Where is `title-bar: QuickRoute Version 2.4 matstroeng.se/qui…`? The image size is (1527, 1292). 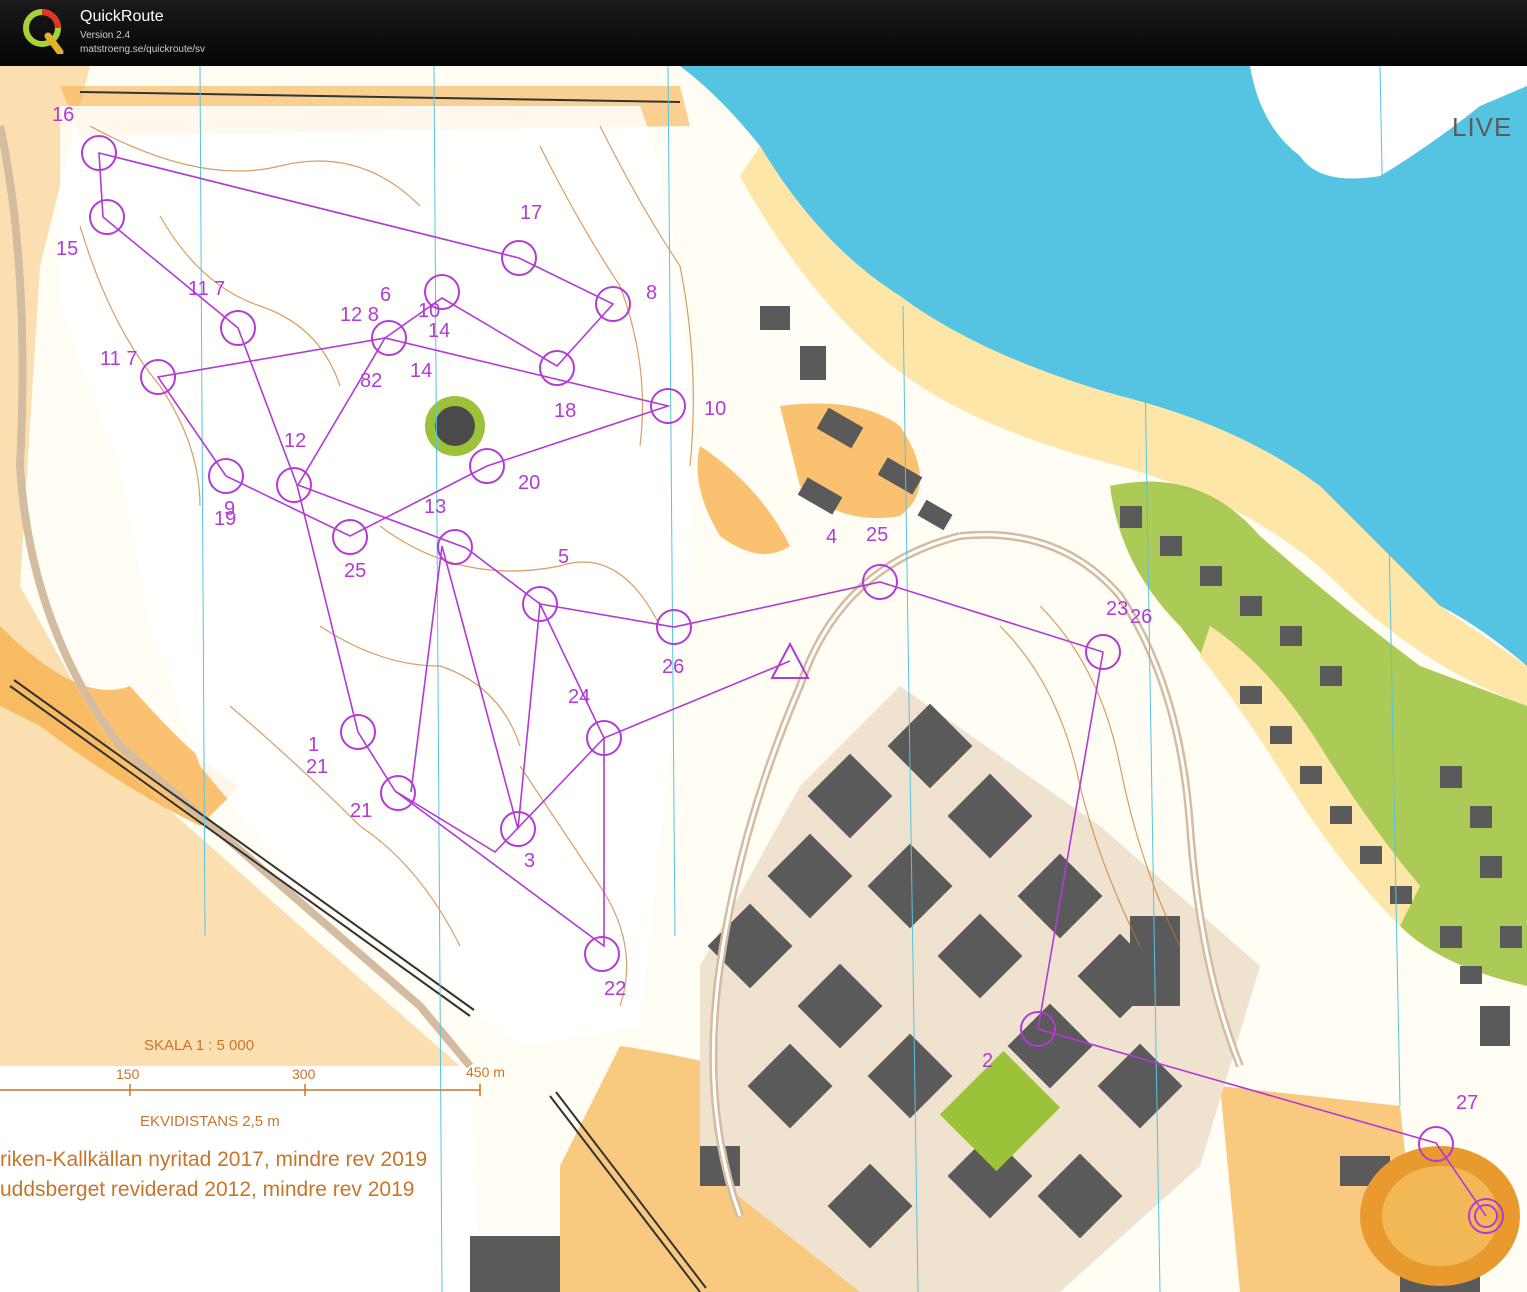 title-bar: QuickRoute Version 2.4 matstroeng.se/qui… is located at coordinates (763, 33).